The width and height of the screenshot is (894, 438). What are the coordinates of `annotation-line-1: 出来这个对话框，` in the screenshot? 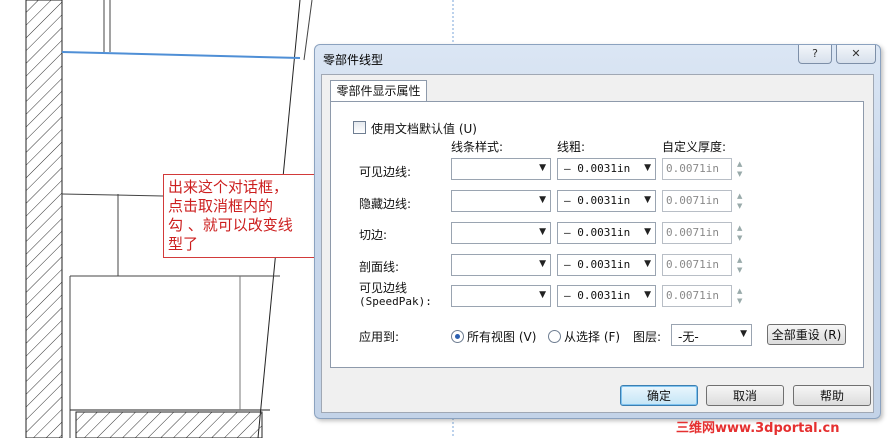 It's located at (228, 187).